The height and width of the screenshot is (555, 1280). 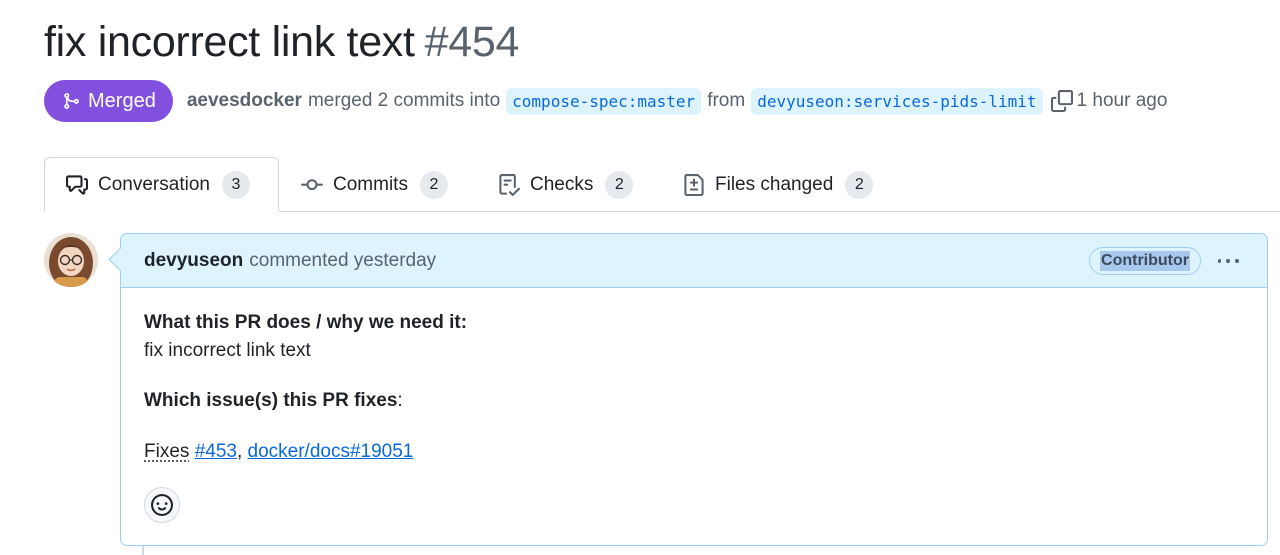 What do you see at coordinates (726, 100) in the screenshot?
I see `from-text: from` at bounding box center [726, 100].